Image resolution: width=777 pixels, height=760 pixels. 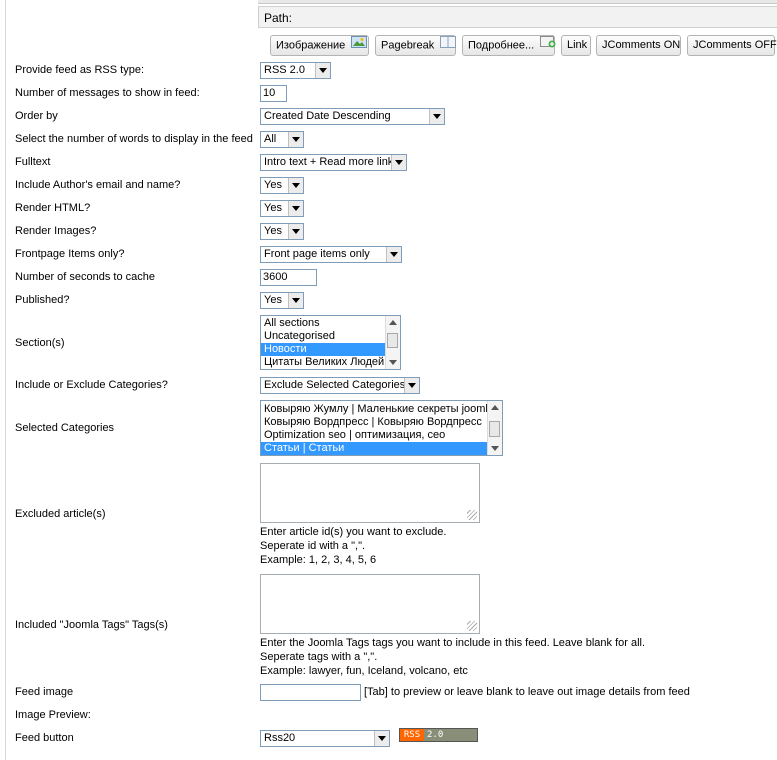 I want to click on order-by-label: Order by, so click(x=36, y=116).